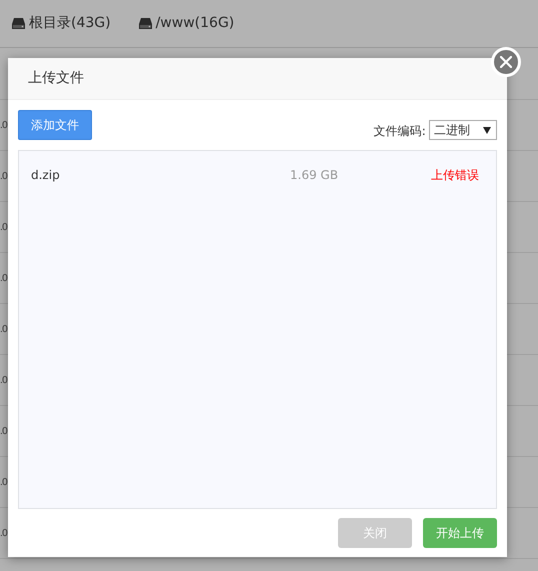 The image size is (538, 571). I want to click on dialog-title: 上传文件, so click(56, 78).